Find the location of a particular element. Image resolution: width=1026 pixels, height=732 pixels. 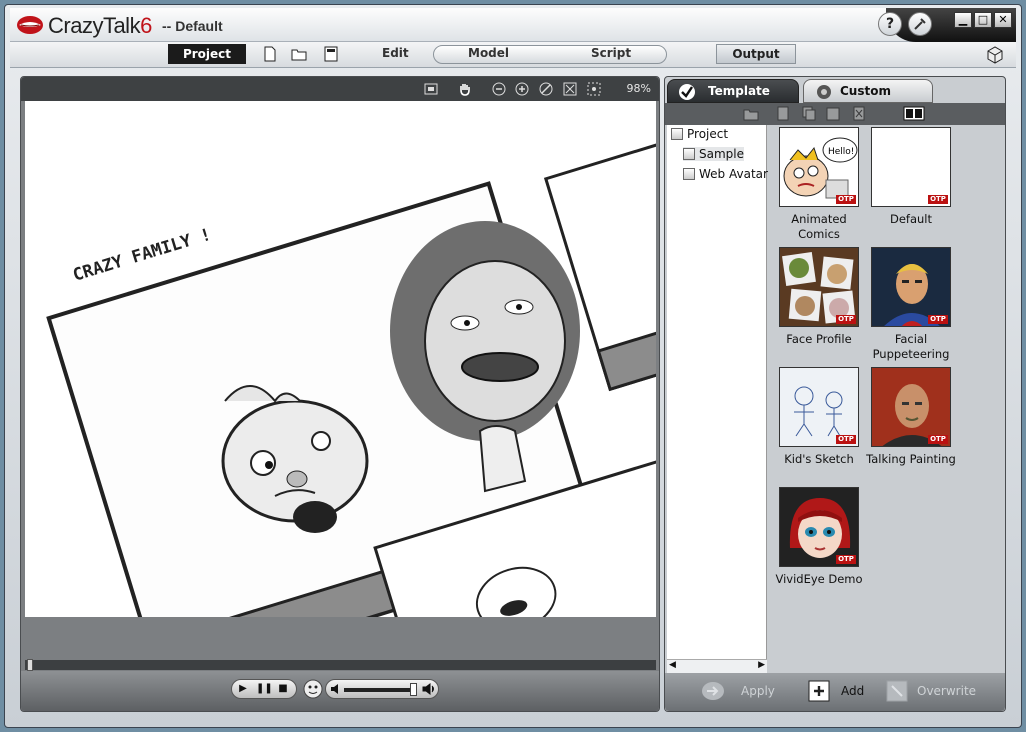

template-label: Face Profile is located at coordinates (819, 339).